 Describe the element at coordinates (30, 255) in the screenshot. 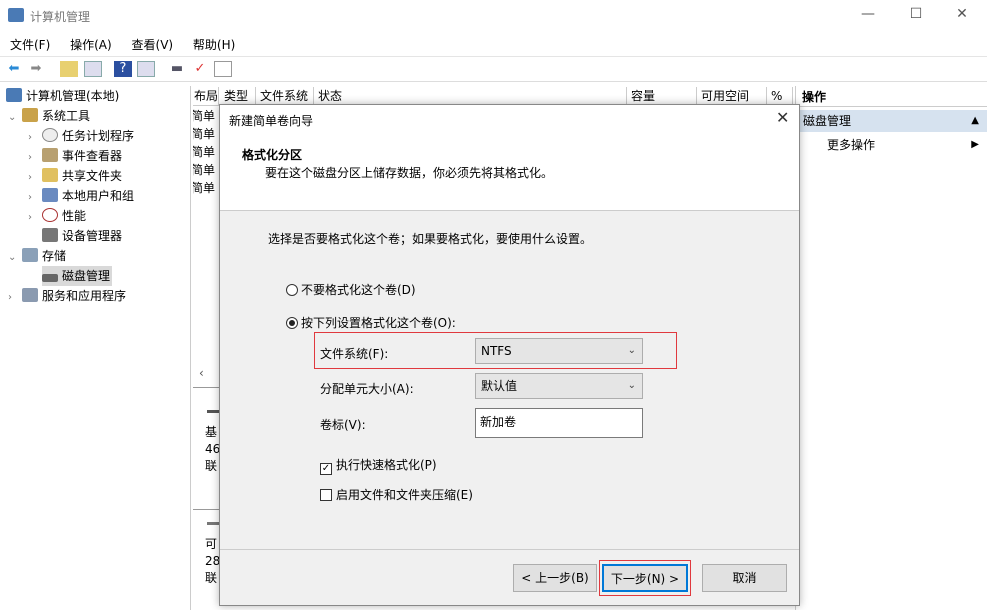

I see `storage-icon` at that location.